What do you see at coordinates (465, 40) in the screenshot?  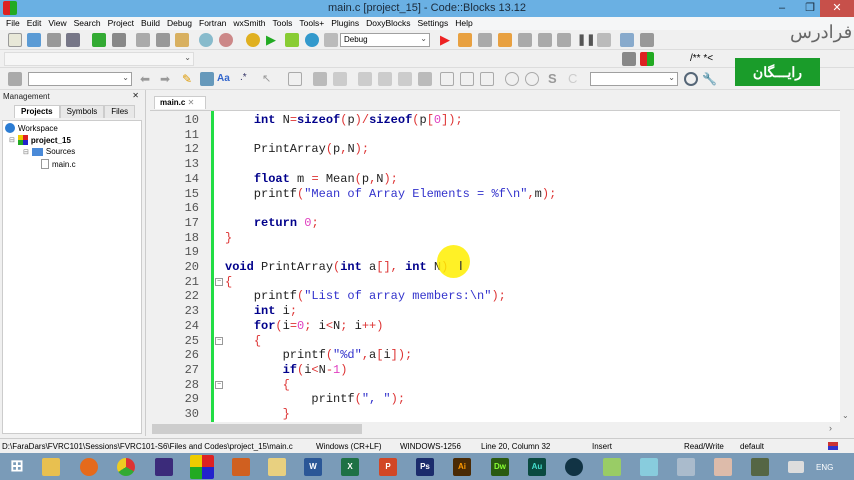 I see `run-to-cursor-icon` at bounding box center [465, 40].